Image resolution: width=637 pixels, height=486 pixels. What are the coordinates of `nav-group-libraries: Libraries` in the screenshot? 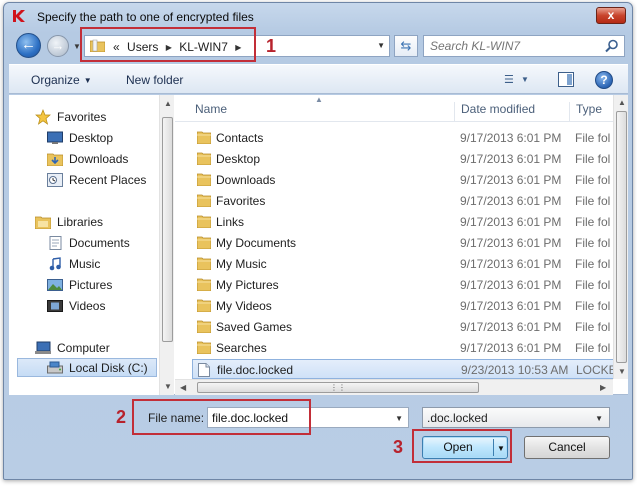 It's located at (69, 221).